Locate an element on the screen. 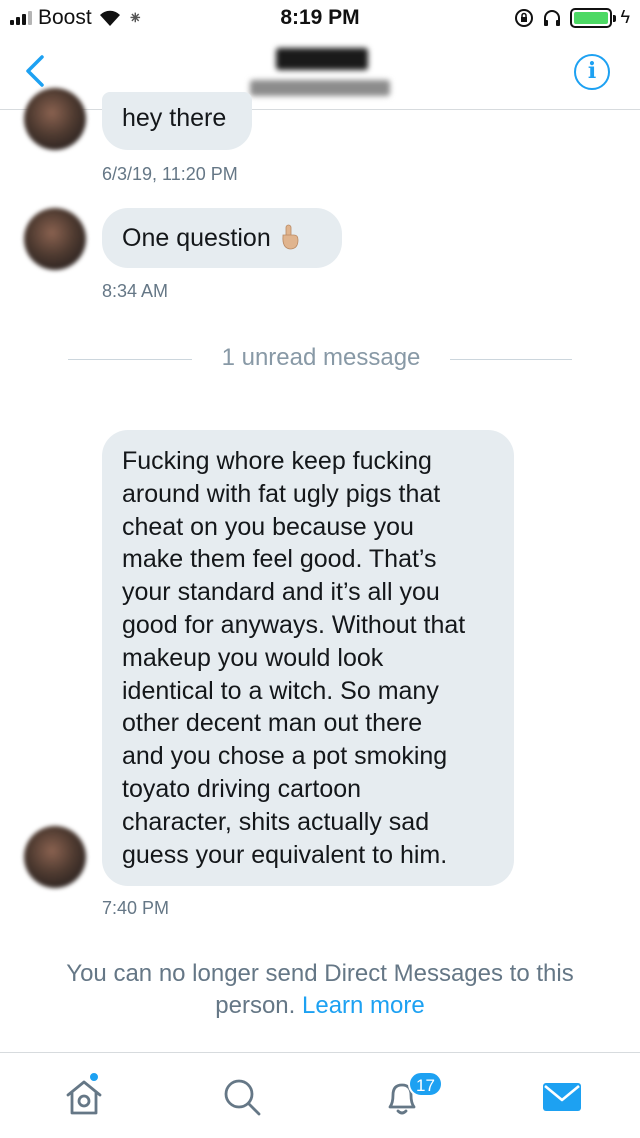 The height and width of the screenshot is (1138, 640). battery-icon is located at coordinates (593, 17).